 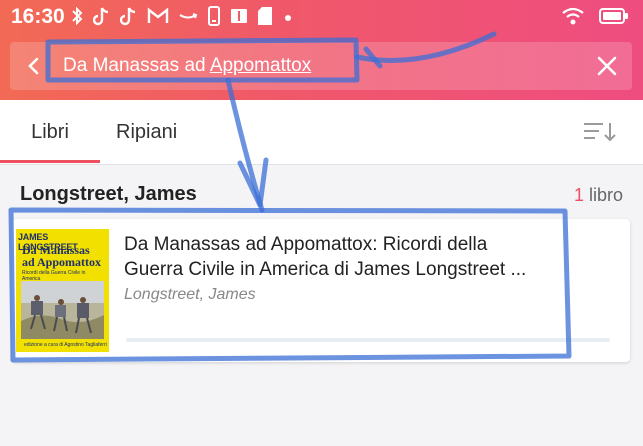 I want to click on chevron-left-icon, so click(x=33, y=66).